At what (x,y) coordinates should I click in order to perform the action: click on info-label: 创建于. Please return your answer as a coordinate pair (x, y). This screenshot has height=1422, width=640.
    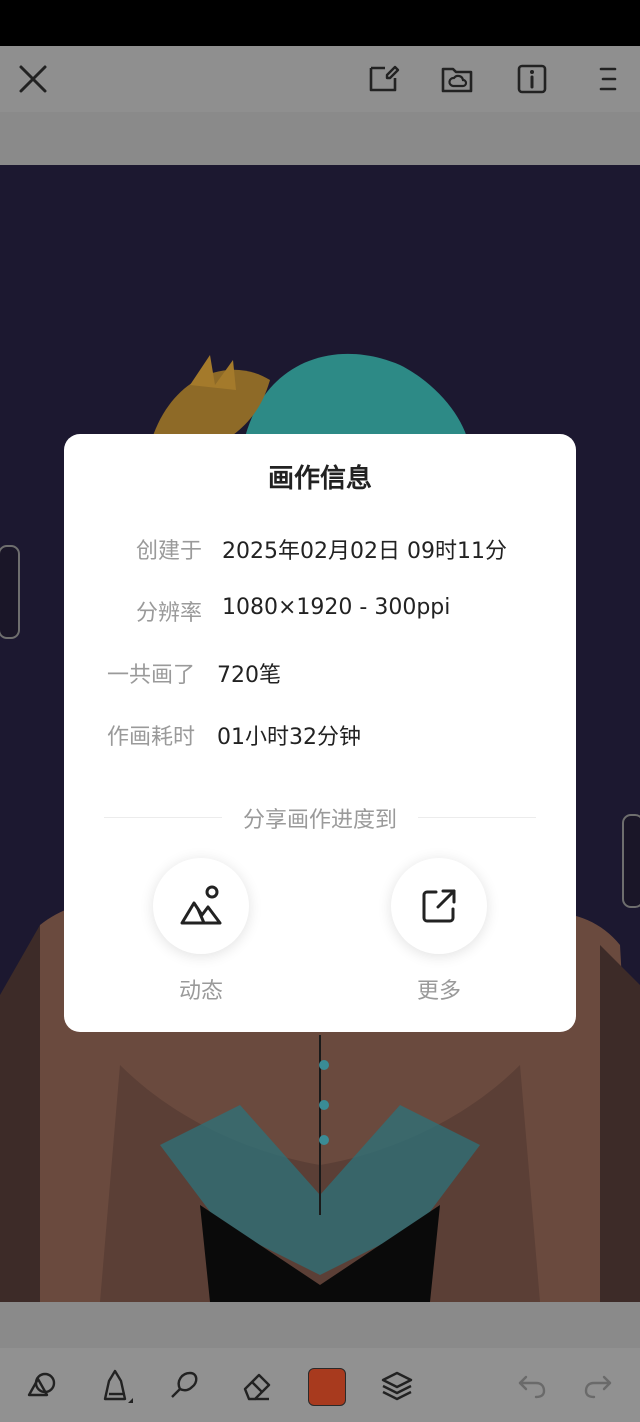
    Looking at the image, I should click on (169, 551).